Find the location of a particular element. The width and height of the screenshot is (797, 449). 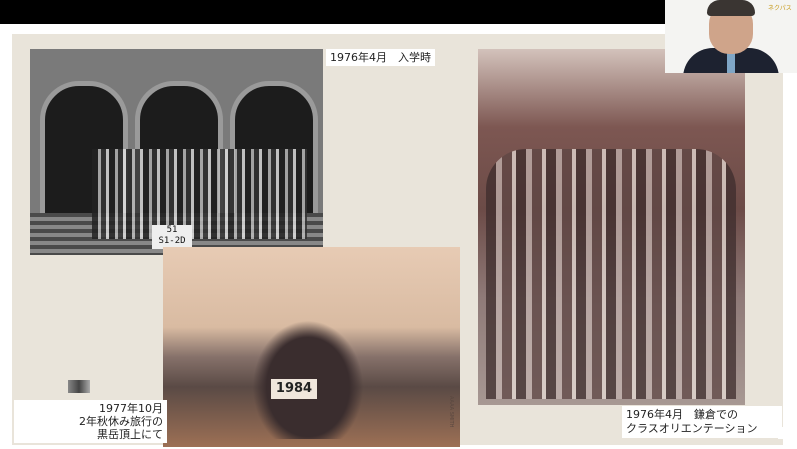

class-sign-line1: 51 is located at coordinates (172, 230).